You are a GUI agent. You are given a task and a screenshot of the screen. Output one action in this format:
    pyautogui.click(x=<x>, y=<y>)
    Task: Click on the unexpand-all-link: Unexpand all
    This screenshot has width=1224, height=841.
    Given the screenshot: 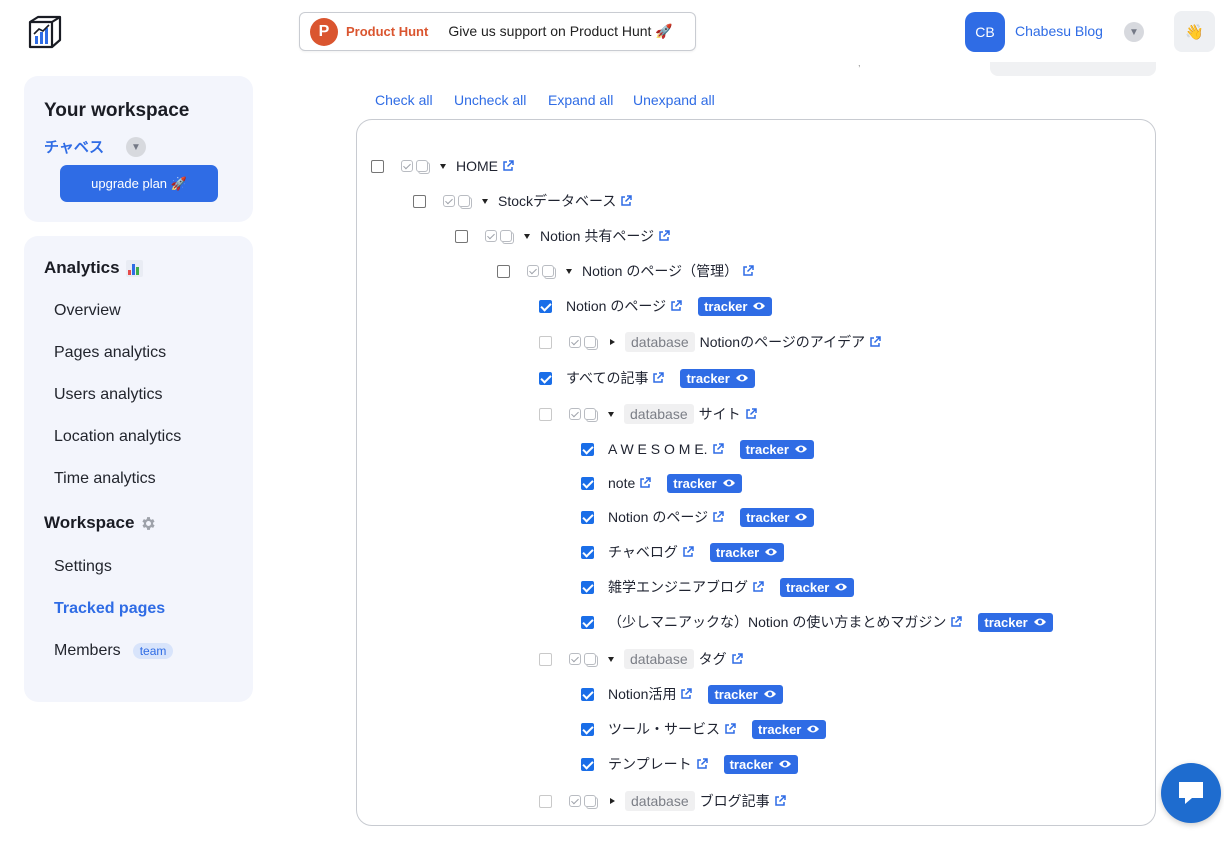 What is the action you would take?
    pyautogui.click(x=674, y=100)
    